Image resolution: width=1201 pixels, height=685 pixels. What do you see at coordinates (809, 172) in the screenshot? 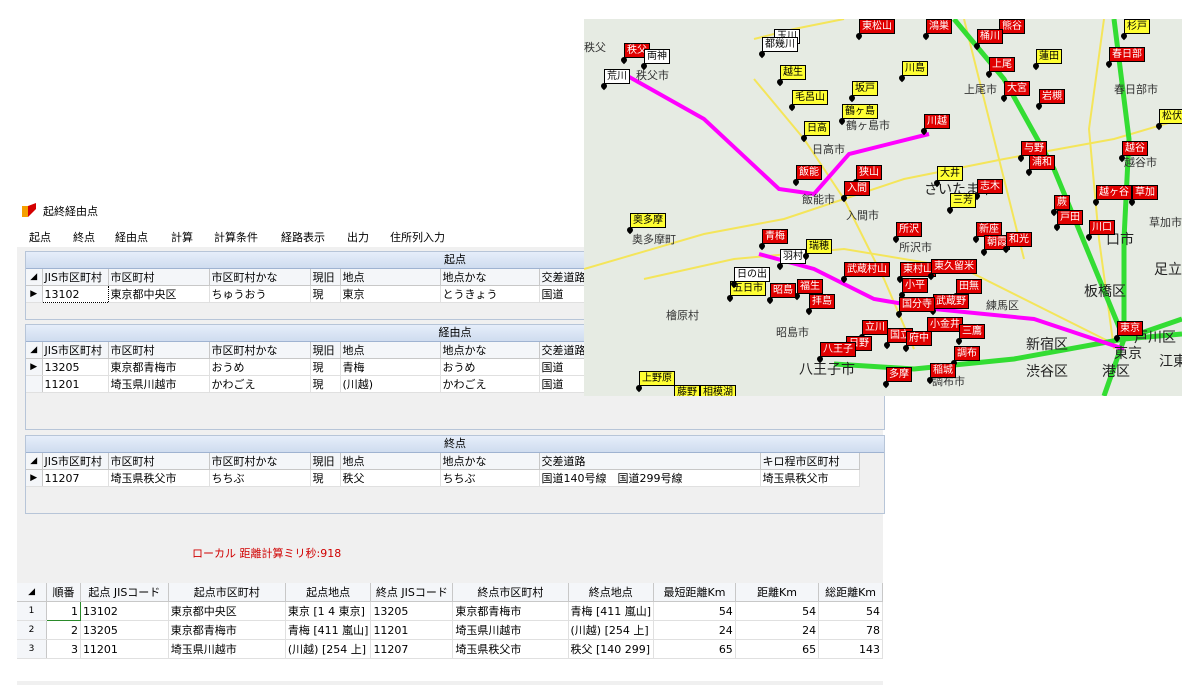
I see `map-marker: 飯能` at bounding box center [809, 172].